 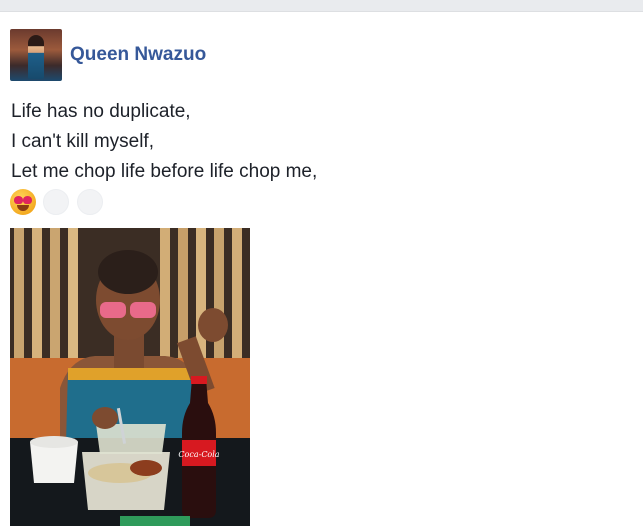 What do you see at coordinates (138, 55) in the screenshot?
I see `author-name-link: Queen Nwazuo` at bounding box center [138, 55].